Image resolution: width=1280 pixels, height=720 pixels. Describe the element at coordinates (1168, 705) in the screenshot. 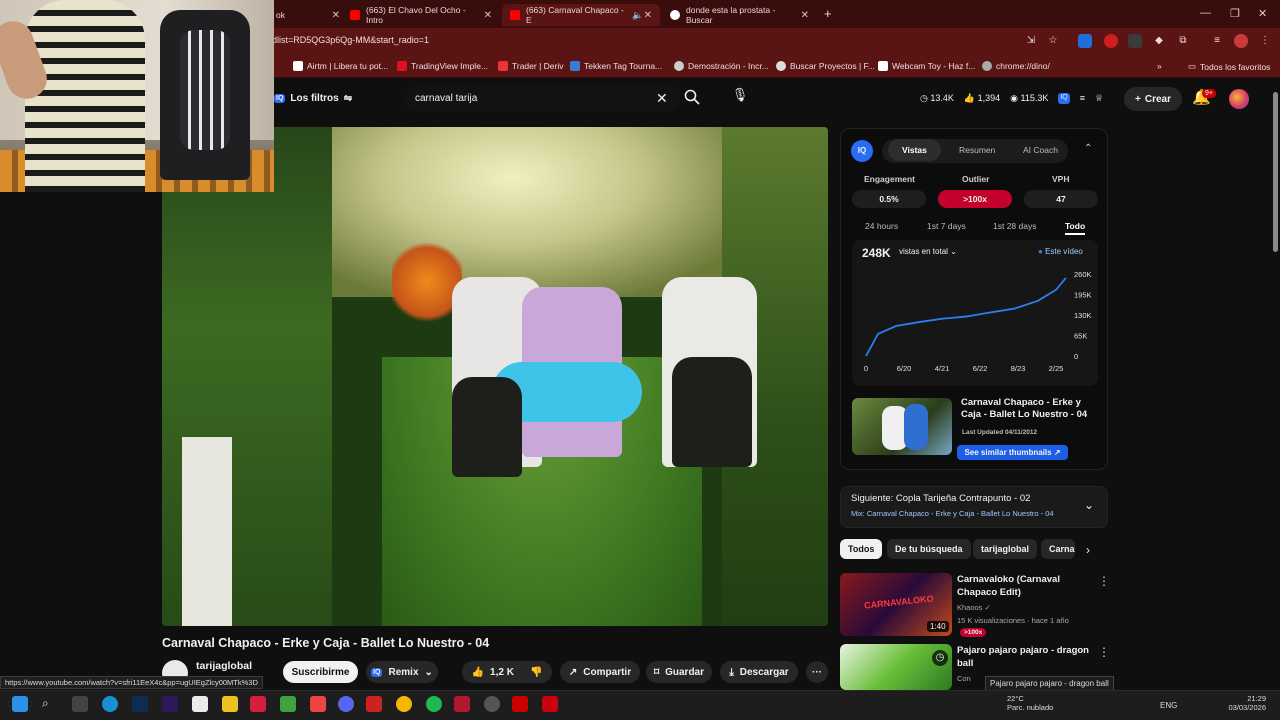

I see `language-indicator: ENG` at that location.